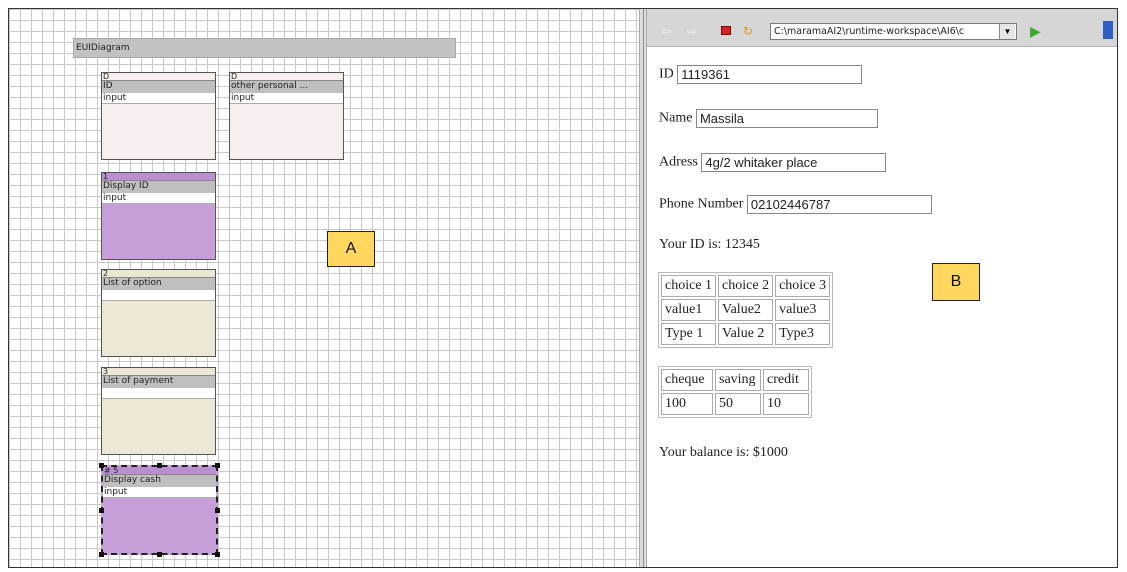 This screenshot has height=572, width=1127. What do you see at coordinates (159, 471) in the screenshot?
I see `element-id-label: # 5` at bounding box center [159, 471].